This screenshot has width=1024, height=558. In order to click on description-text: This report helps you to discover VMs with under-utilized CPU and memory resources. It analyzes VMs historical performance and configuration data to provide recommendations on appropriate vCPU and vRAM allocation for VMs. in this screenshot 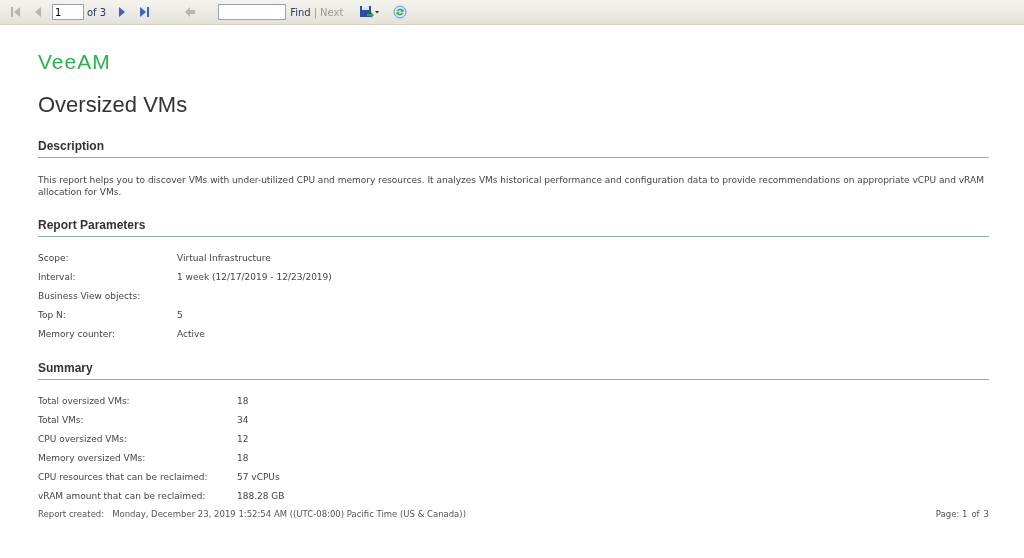, I will do `click(511, 186)`.